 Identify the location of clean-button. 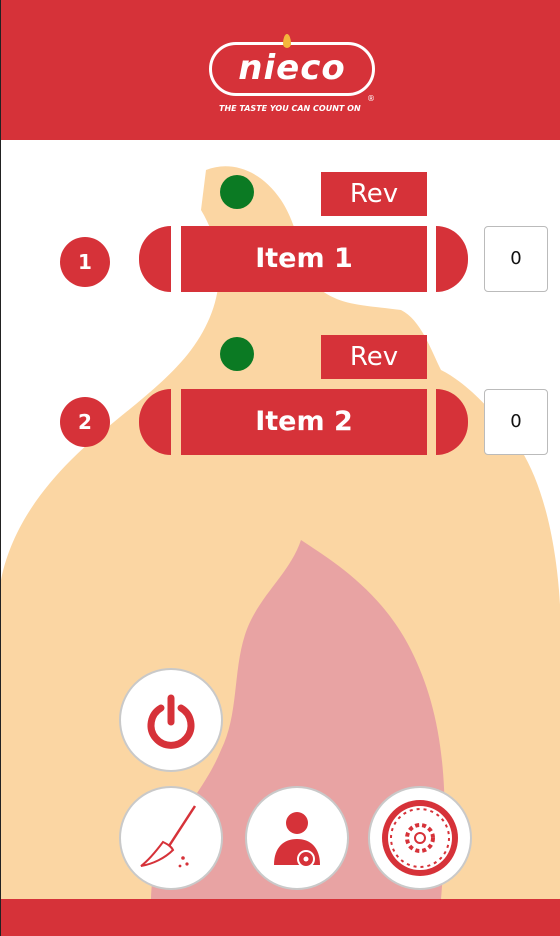
(171, 838).